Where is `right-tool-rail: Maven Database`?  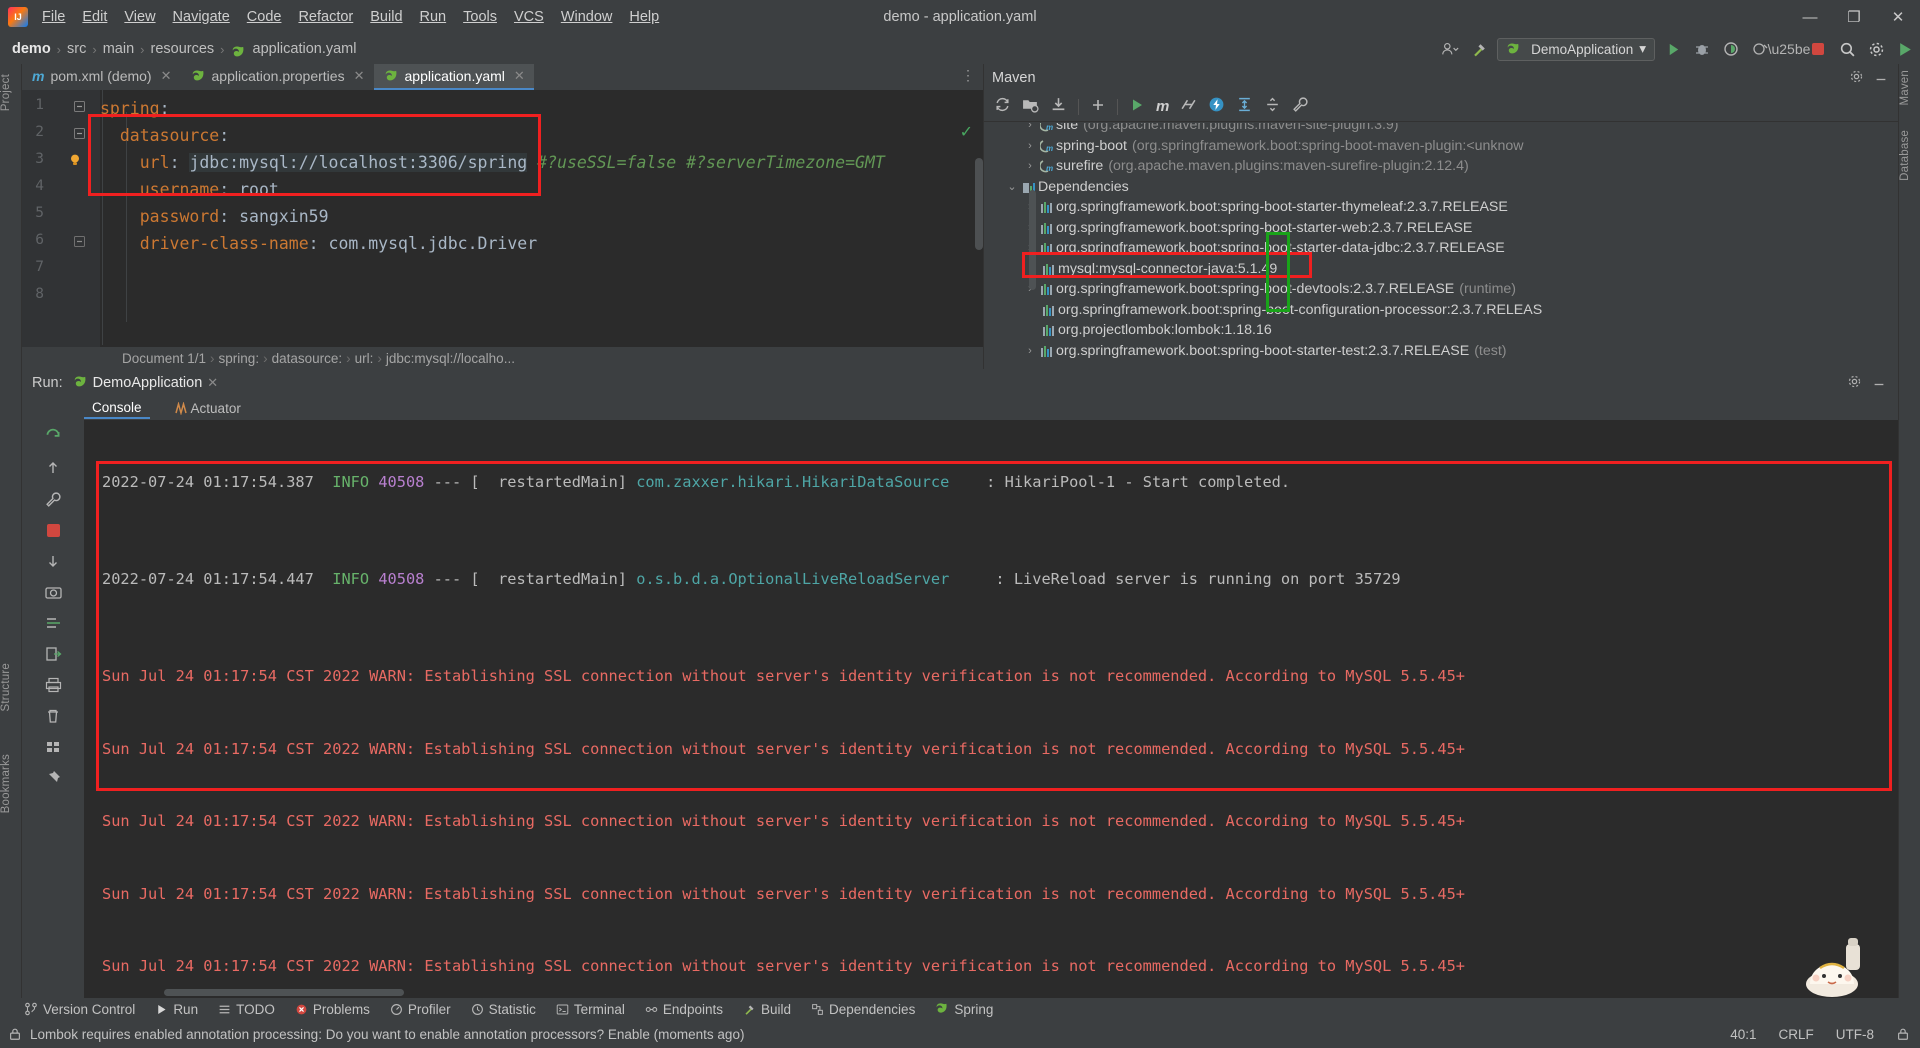 right-tool-rail: Maven Database is located at coordinates (1909, 531).